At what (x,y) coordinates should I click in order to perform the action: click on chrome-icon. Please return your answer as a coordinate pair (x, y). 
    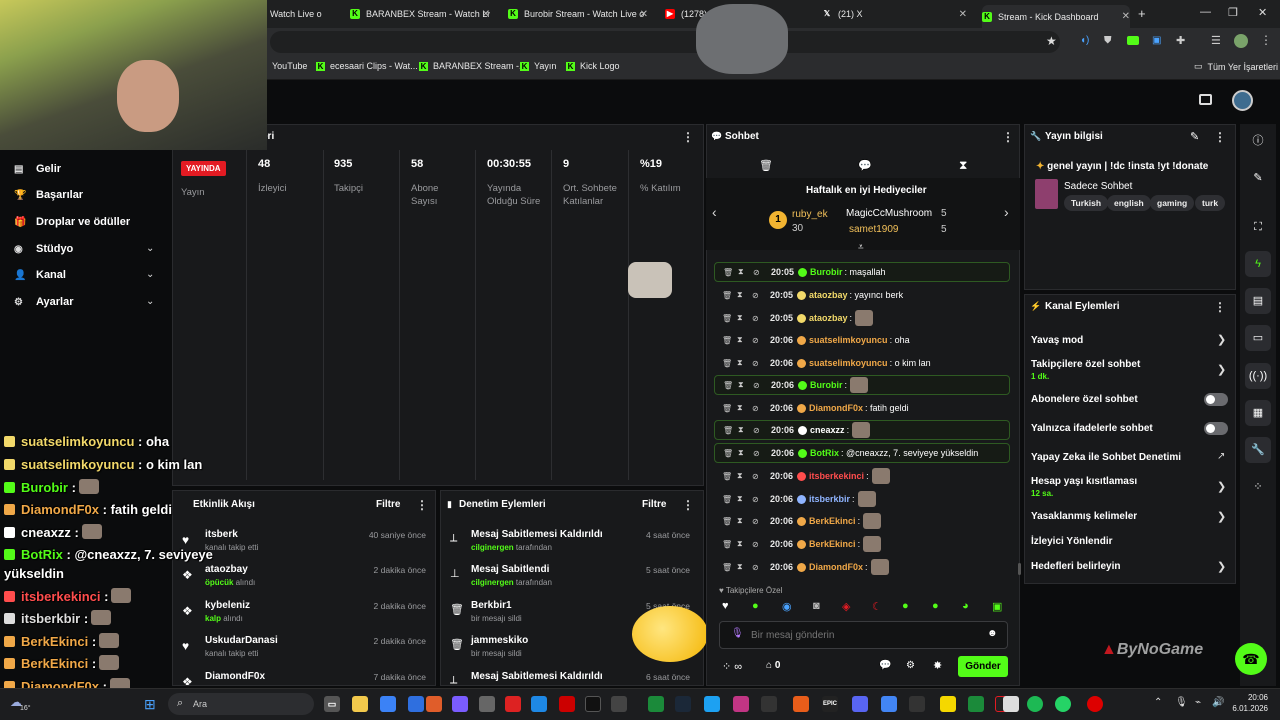
    Looking at the image, I should click on (889, 704).